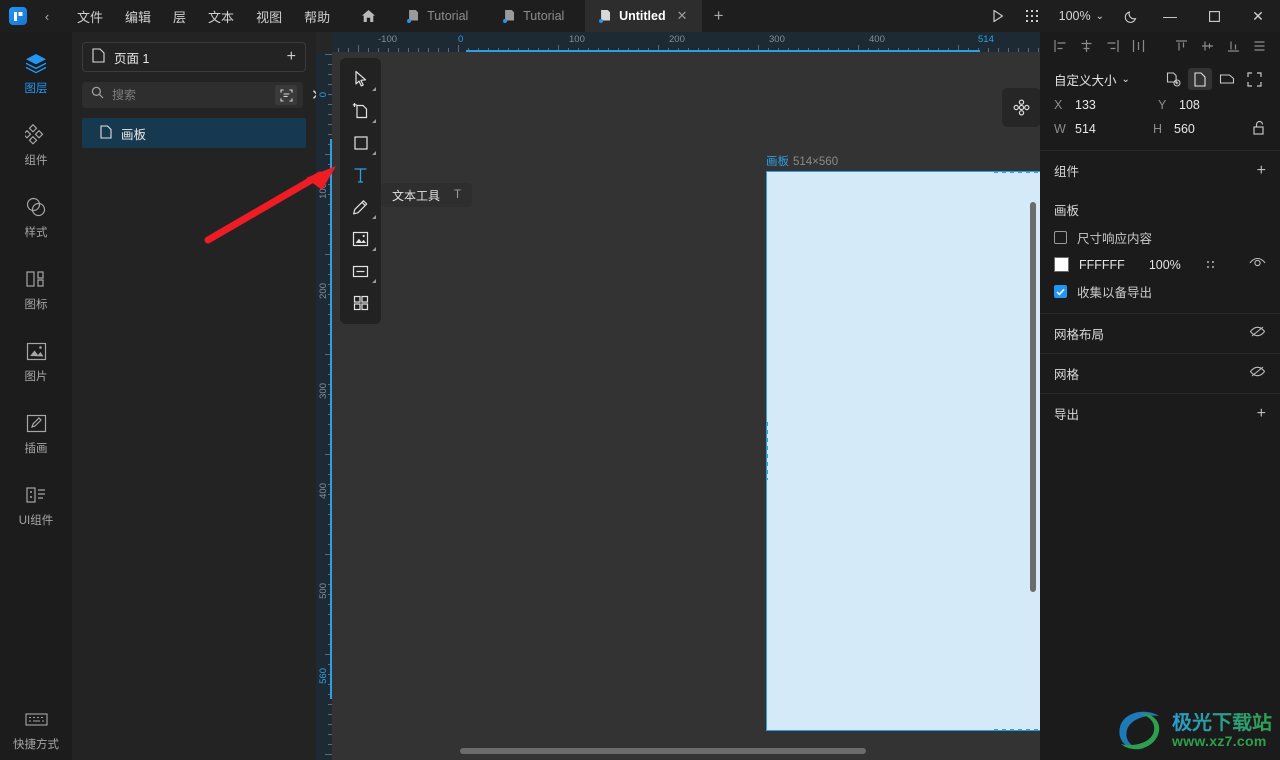  I want to click on grid-layout-section: 网格布局, so click(1160, 333).